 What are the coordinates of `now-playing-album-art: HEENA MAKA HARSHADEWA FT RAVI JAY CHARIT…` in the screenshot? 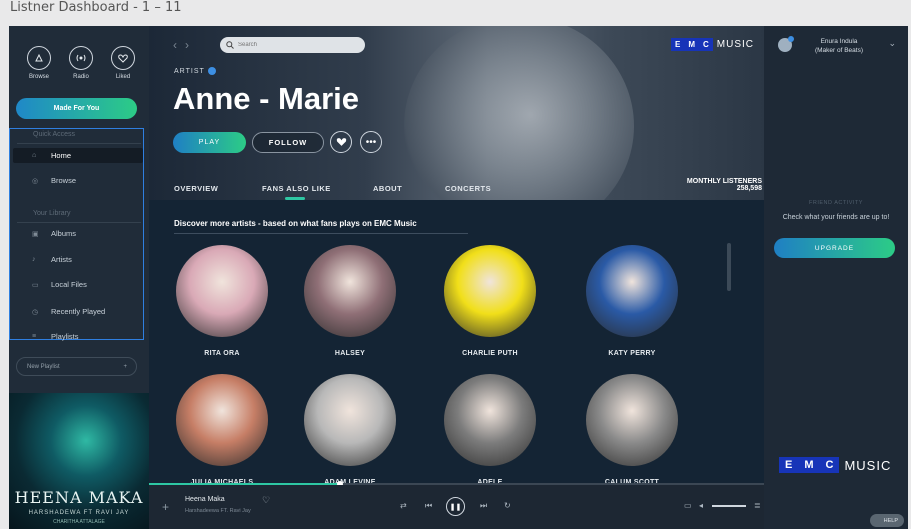 It's located at (79, 461).